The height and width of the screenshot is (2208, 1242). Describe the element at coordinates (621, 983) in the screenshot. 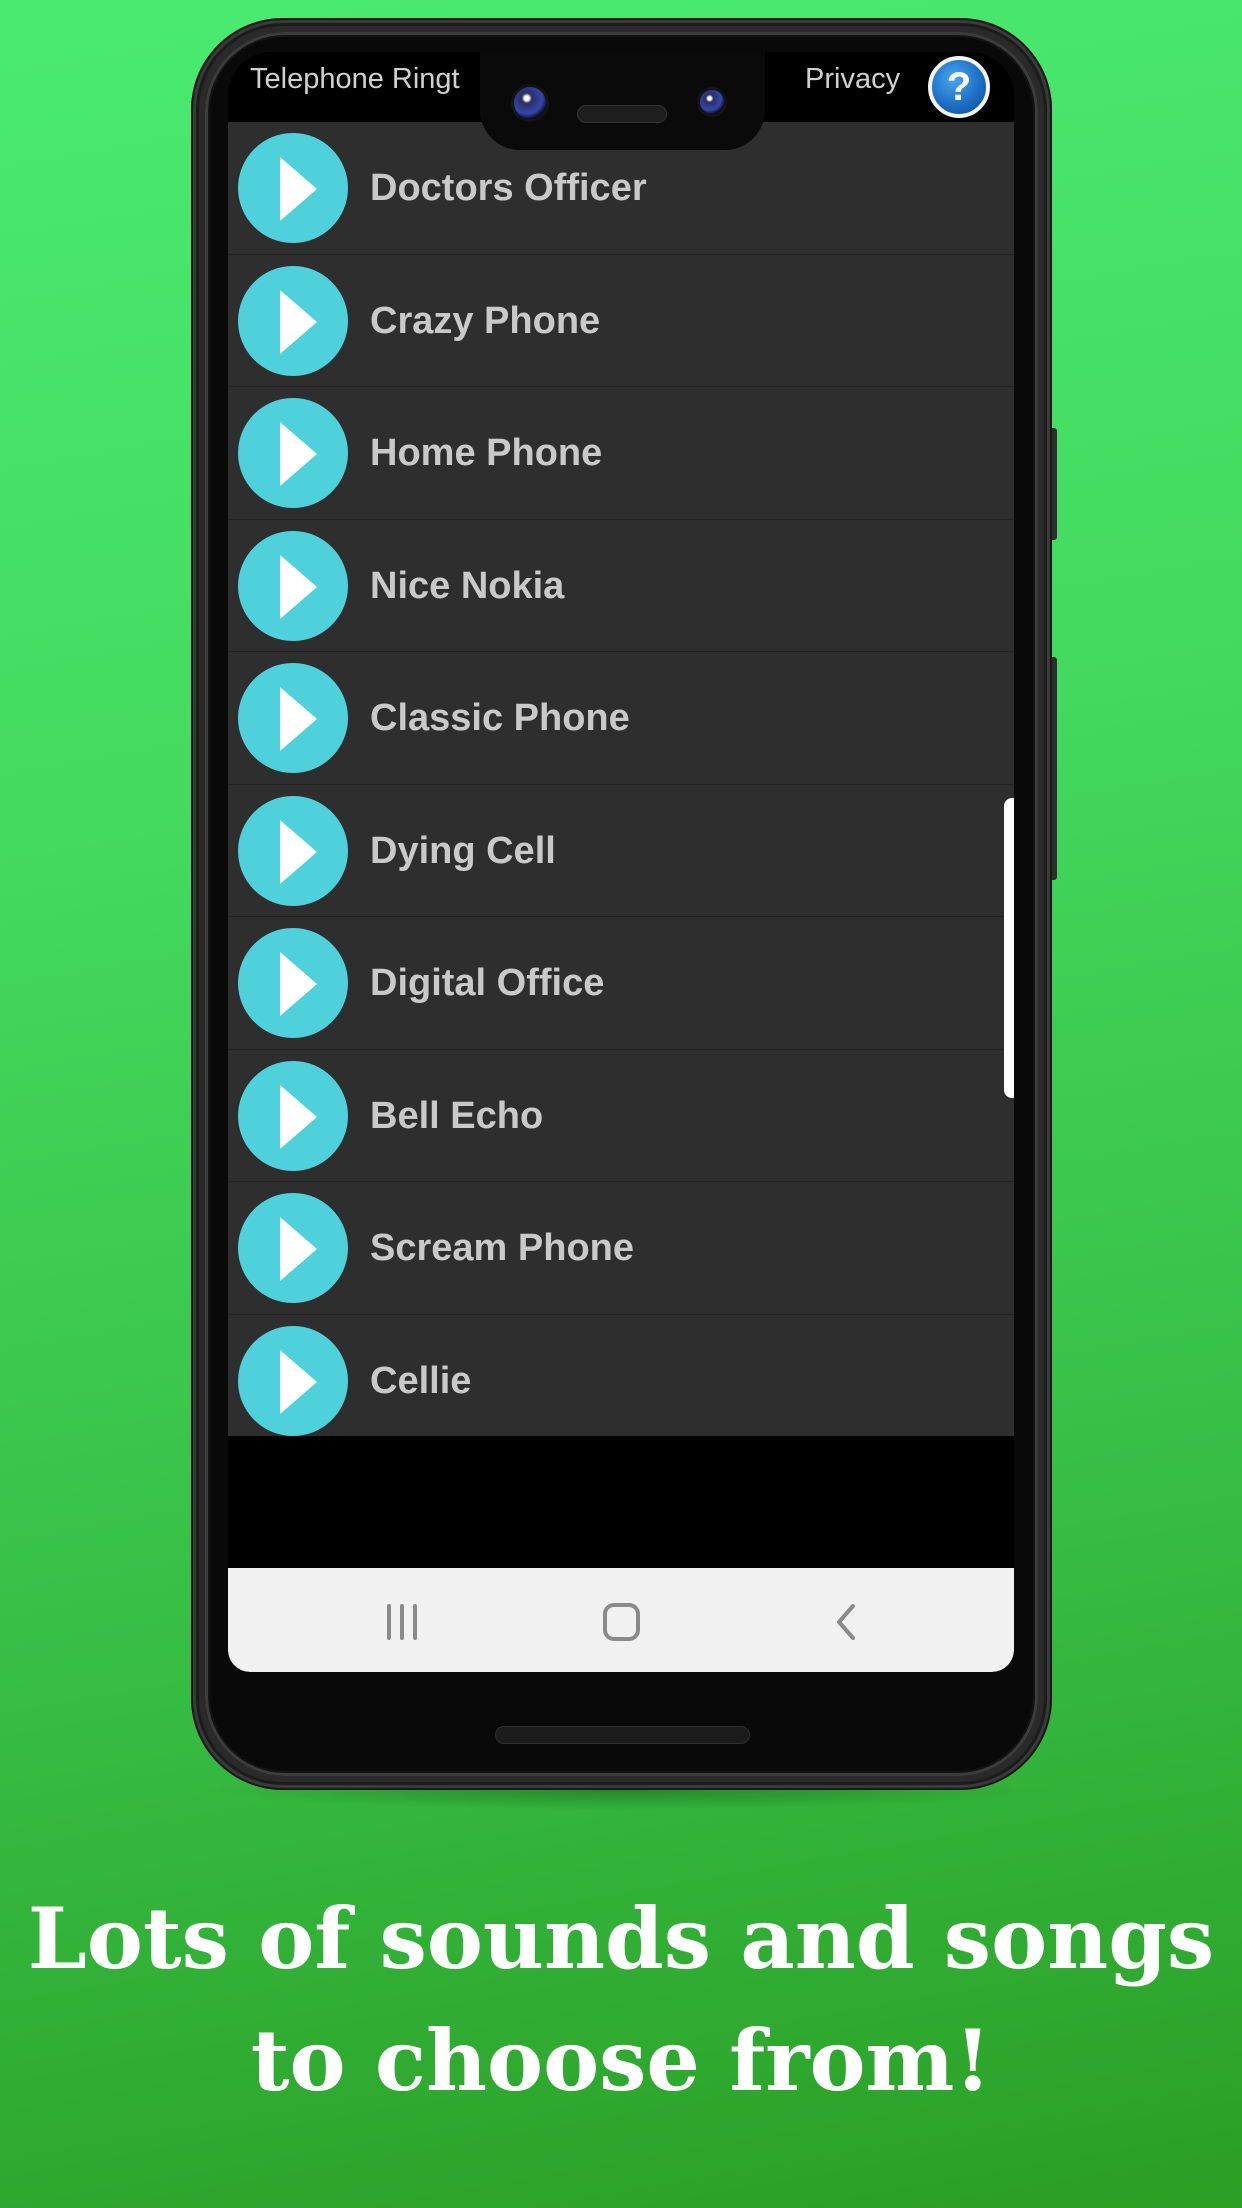

I see `ringtone-row: Digital Office` at that location.